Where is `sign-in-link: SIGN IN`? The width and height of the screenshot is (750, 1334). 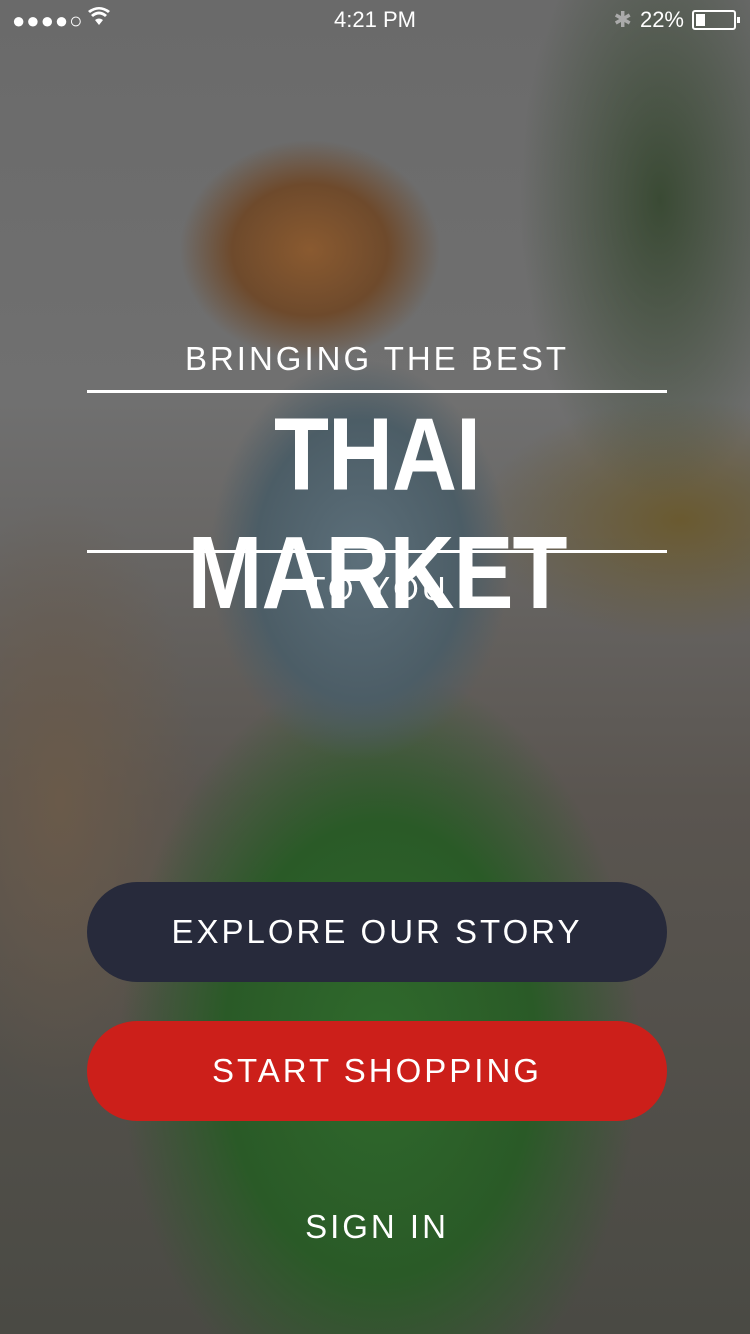
sign-in-link: SIGN IN is located at coordinates (377, 1227).